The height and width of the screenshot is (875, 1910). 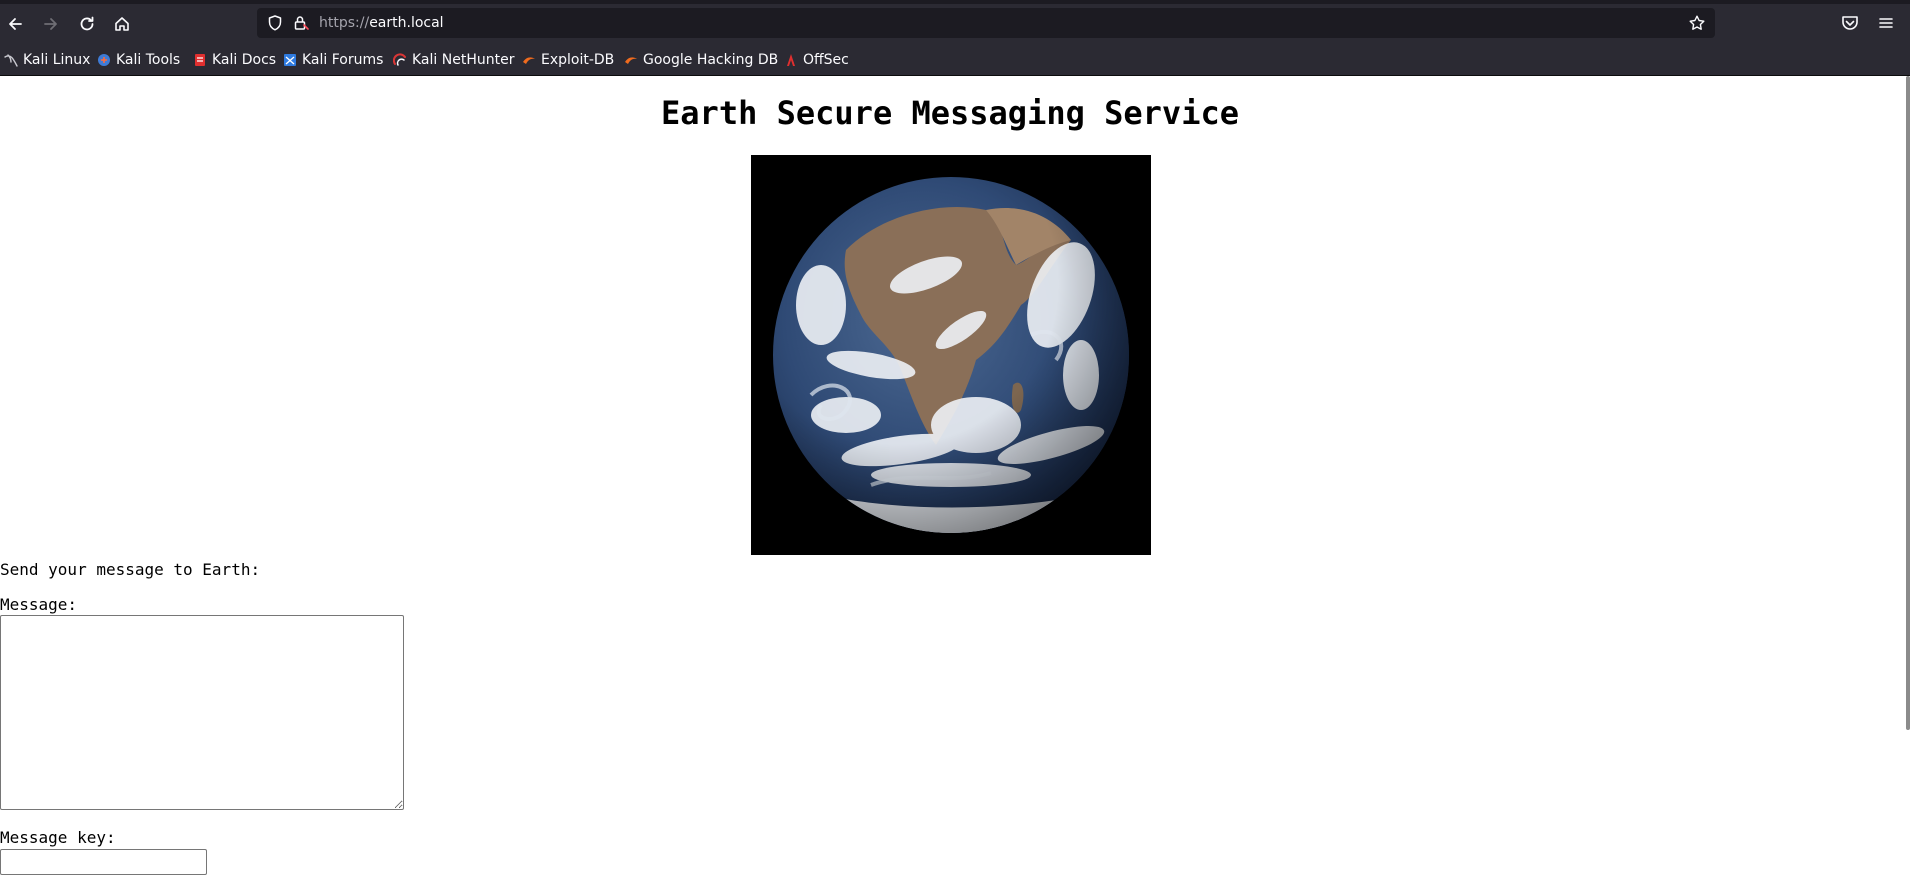 I want to click on kali-nethunter-icon, so click(x=399, y=59).